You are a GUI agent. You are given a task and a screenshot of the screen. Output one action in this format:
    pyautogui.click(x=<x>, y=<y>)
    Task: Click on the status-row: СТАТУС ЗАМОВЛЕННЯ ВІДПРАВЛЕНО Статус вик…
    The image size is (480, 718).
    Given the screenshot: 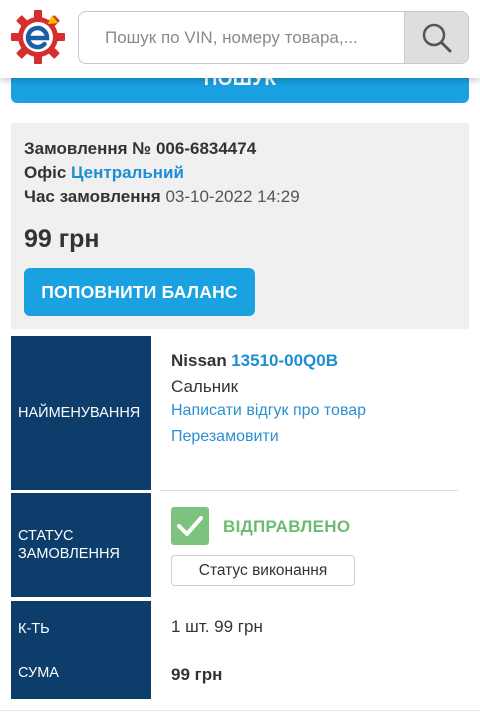 What is the action you would take?
    pyautogui.click(x=240, y=545)
    